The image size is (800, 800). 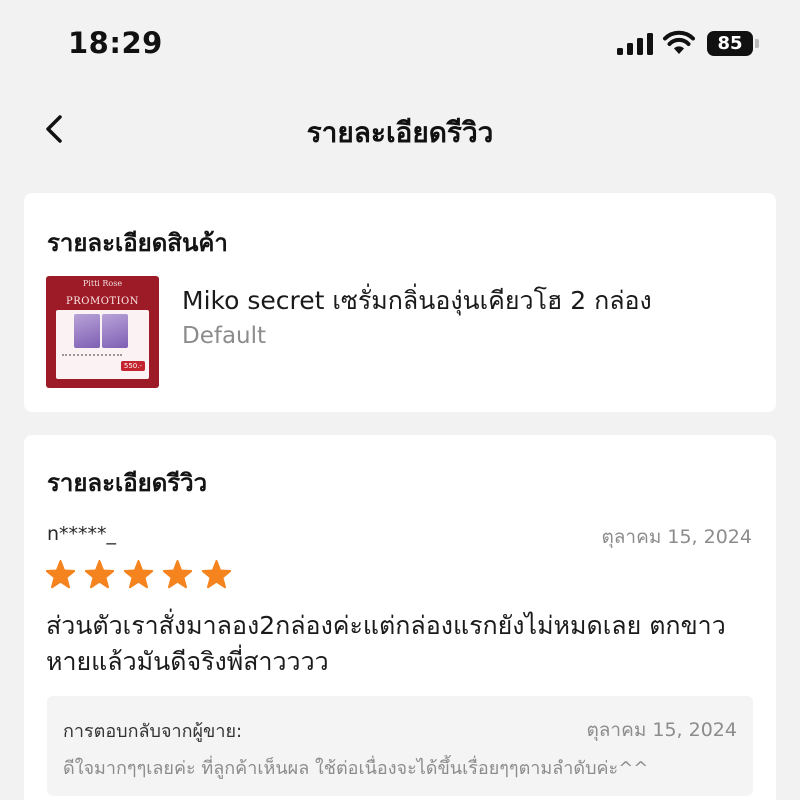 I want to click on product-variant: Default, so click(x=224, y=336).